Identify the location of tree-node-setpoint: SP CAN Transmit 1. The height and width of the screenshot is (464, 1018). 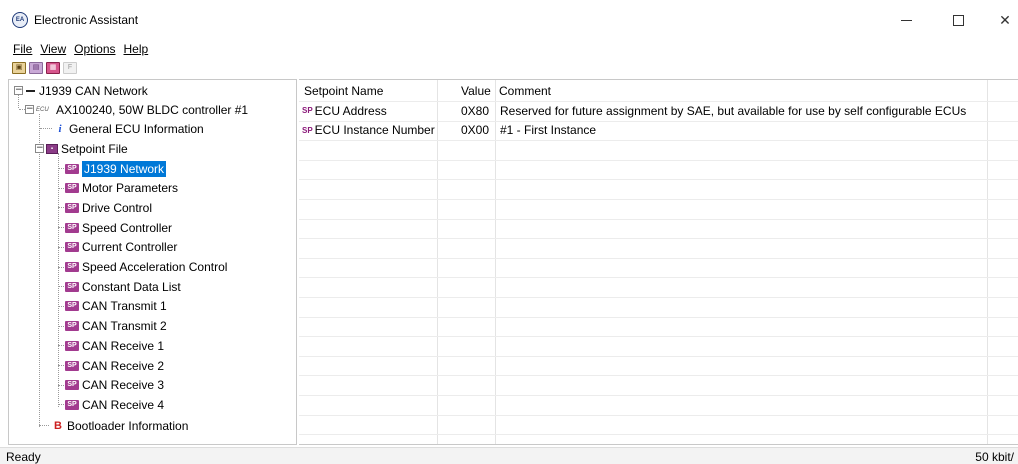
(112, 306).